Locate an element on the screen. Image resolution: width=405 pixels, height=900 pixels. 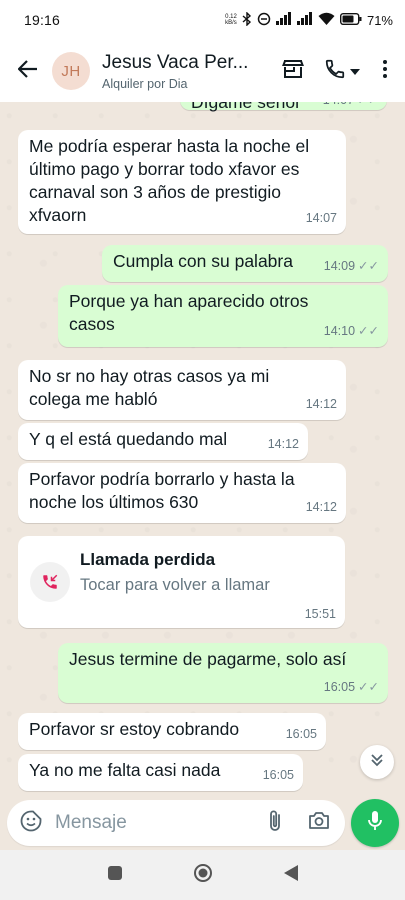
message-meta: 14:07 ✓✓ is located at coordinates (350, 107).